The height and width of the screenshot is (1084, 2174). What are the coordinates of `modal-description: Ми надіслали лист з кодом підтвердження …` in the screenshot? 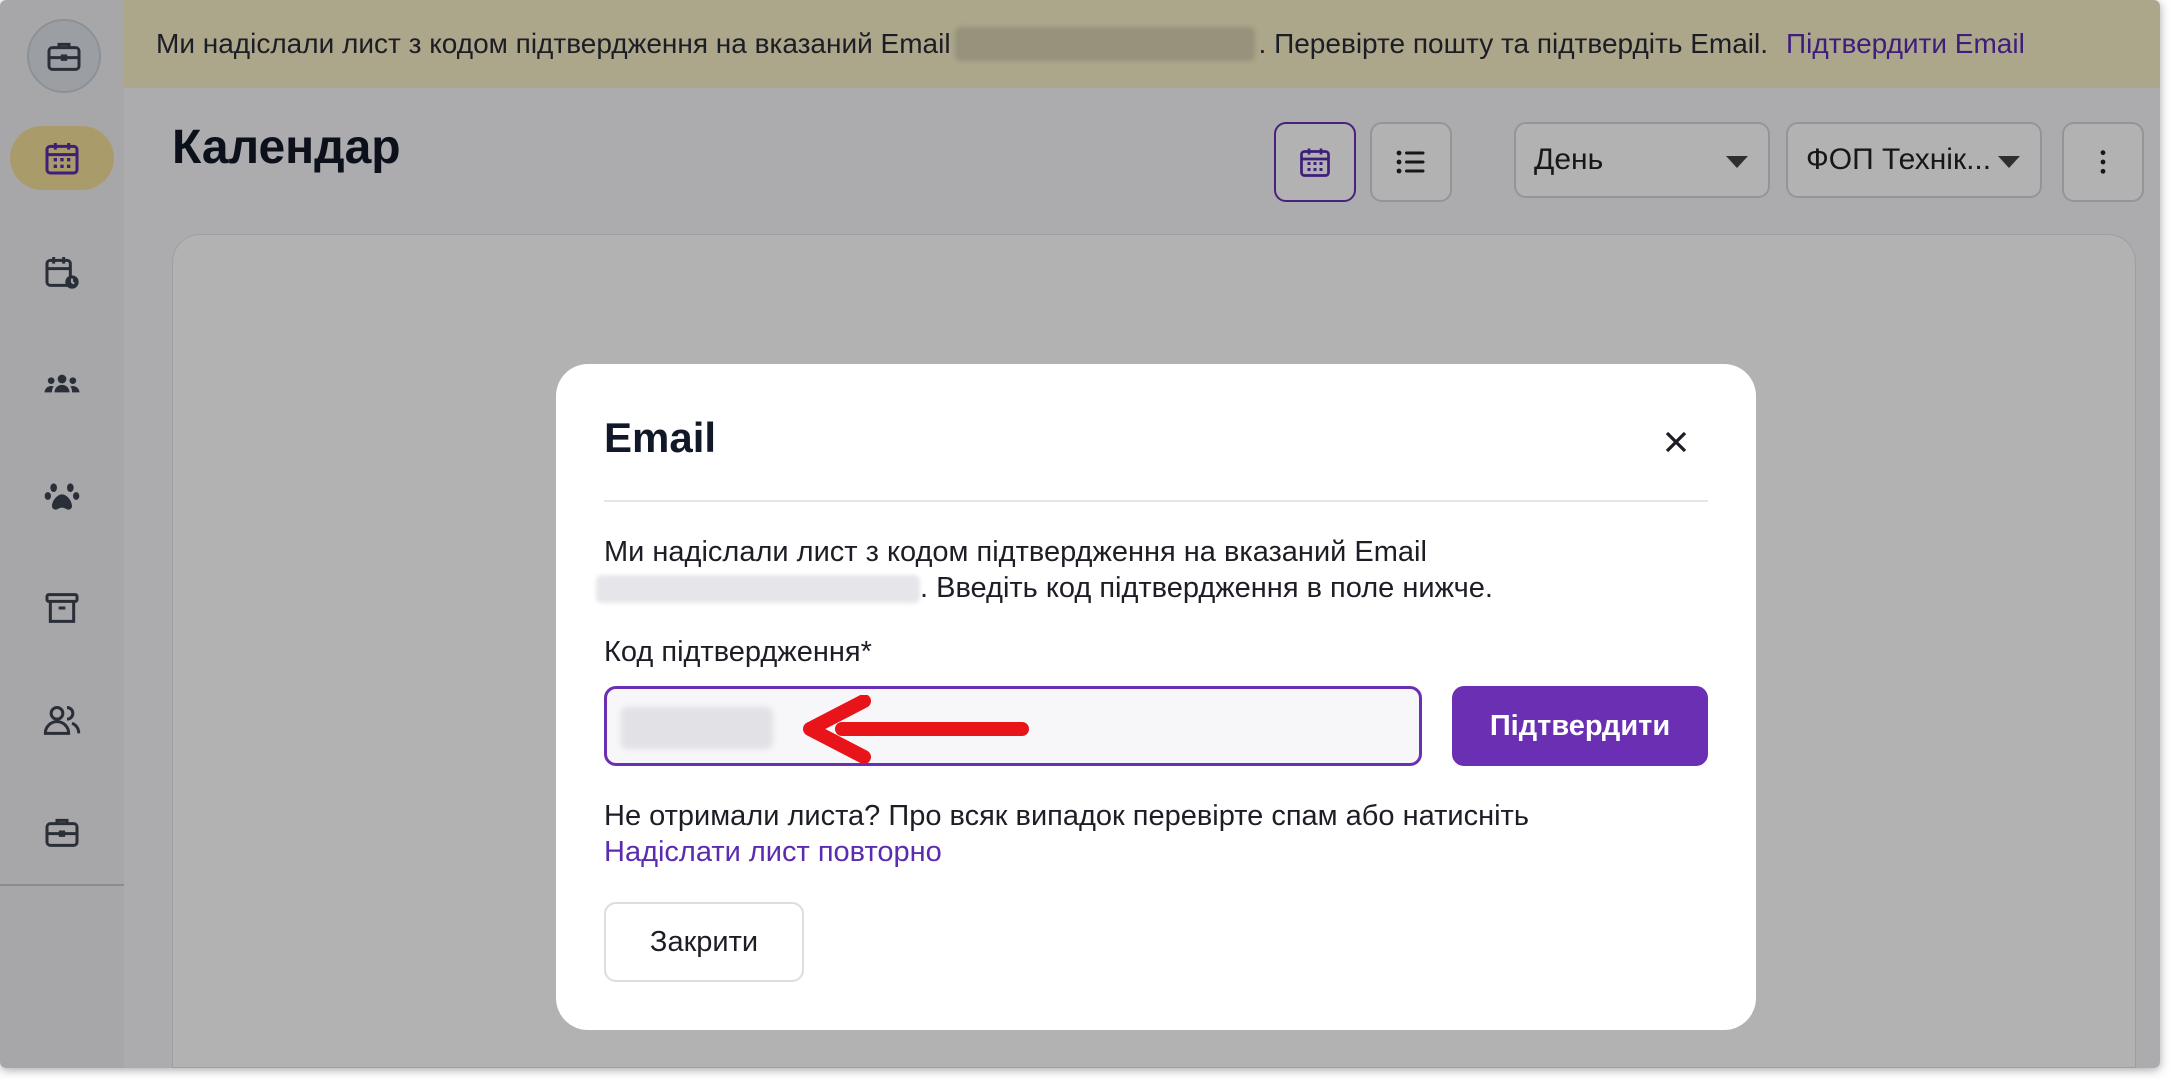 It's located at (1155, 570).